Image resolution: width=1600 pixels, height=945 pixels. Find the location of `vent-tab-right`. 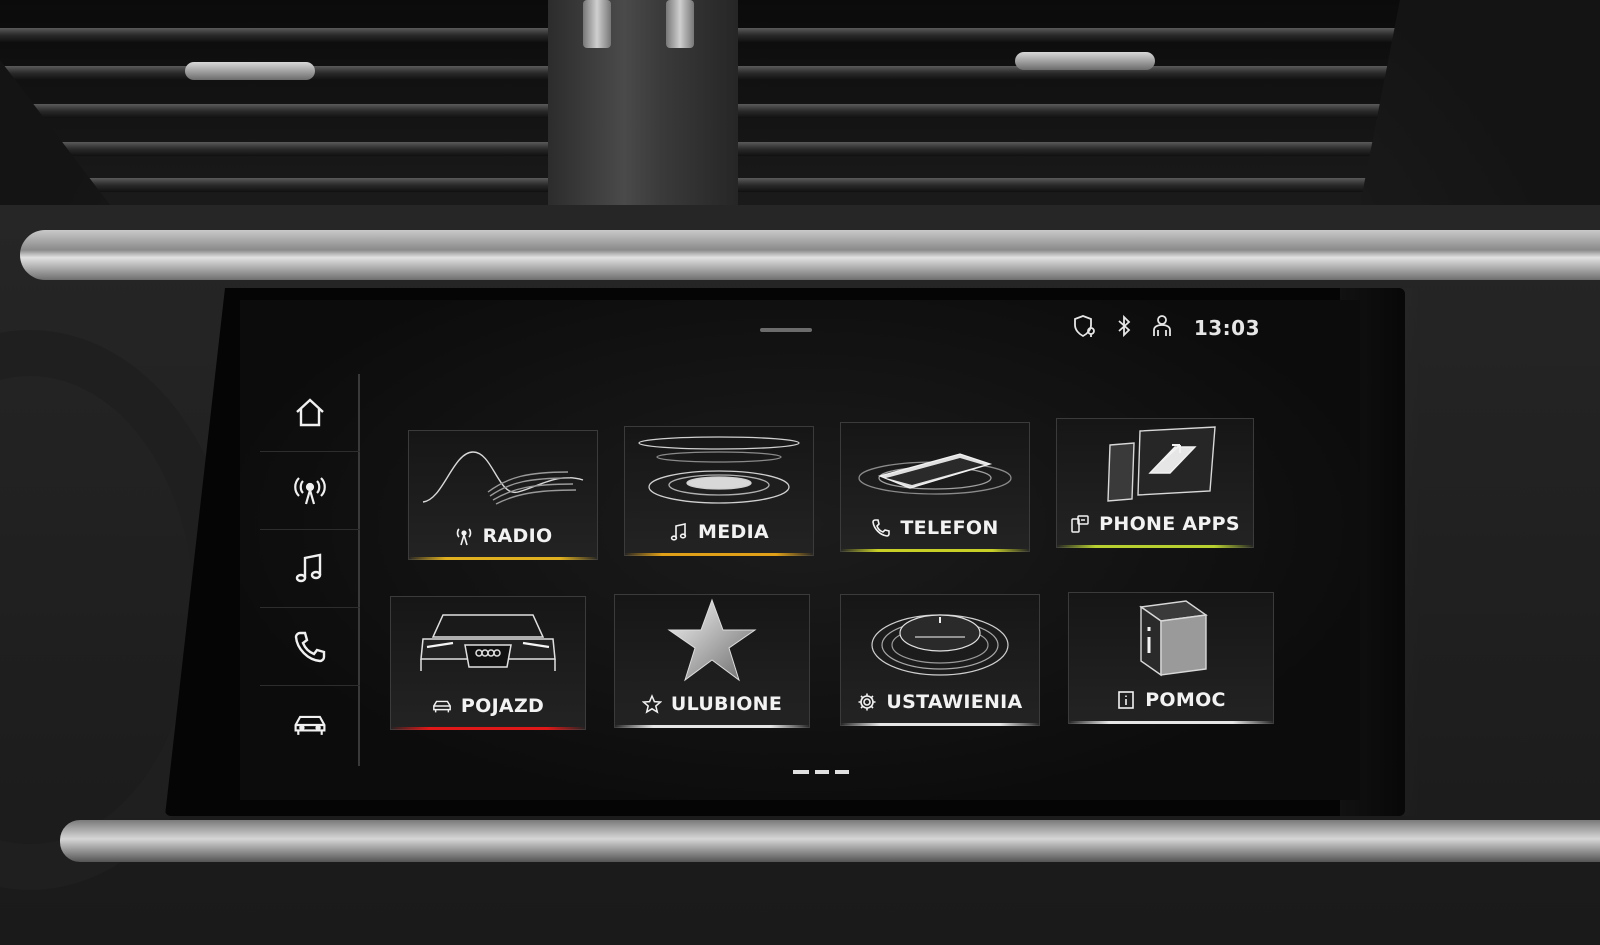

vent-tab-right is located at coordinates (1085, 61).